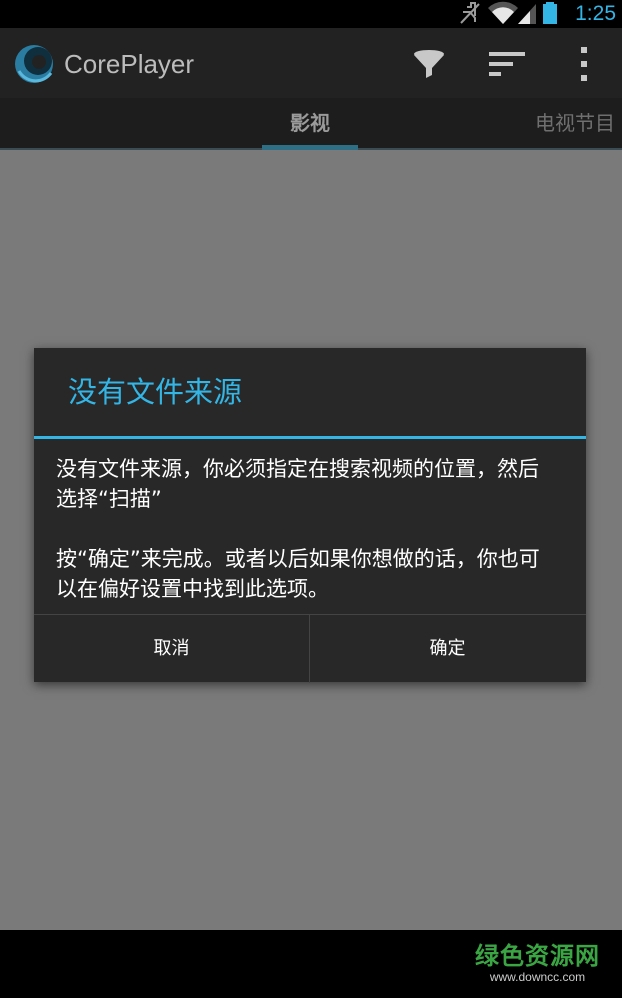  Describe the element at coordinates (575, 123) in the screenshot. I see `tab-tv-shows: 电视节目` at that location.